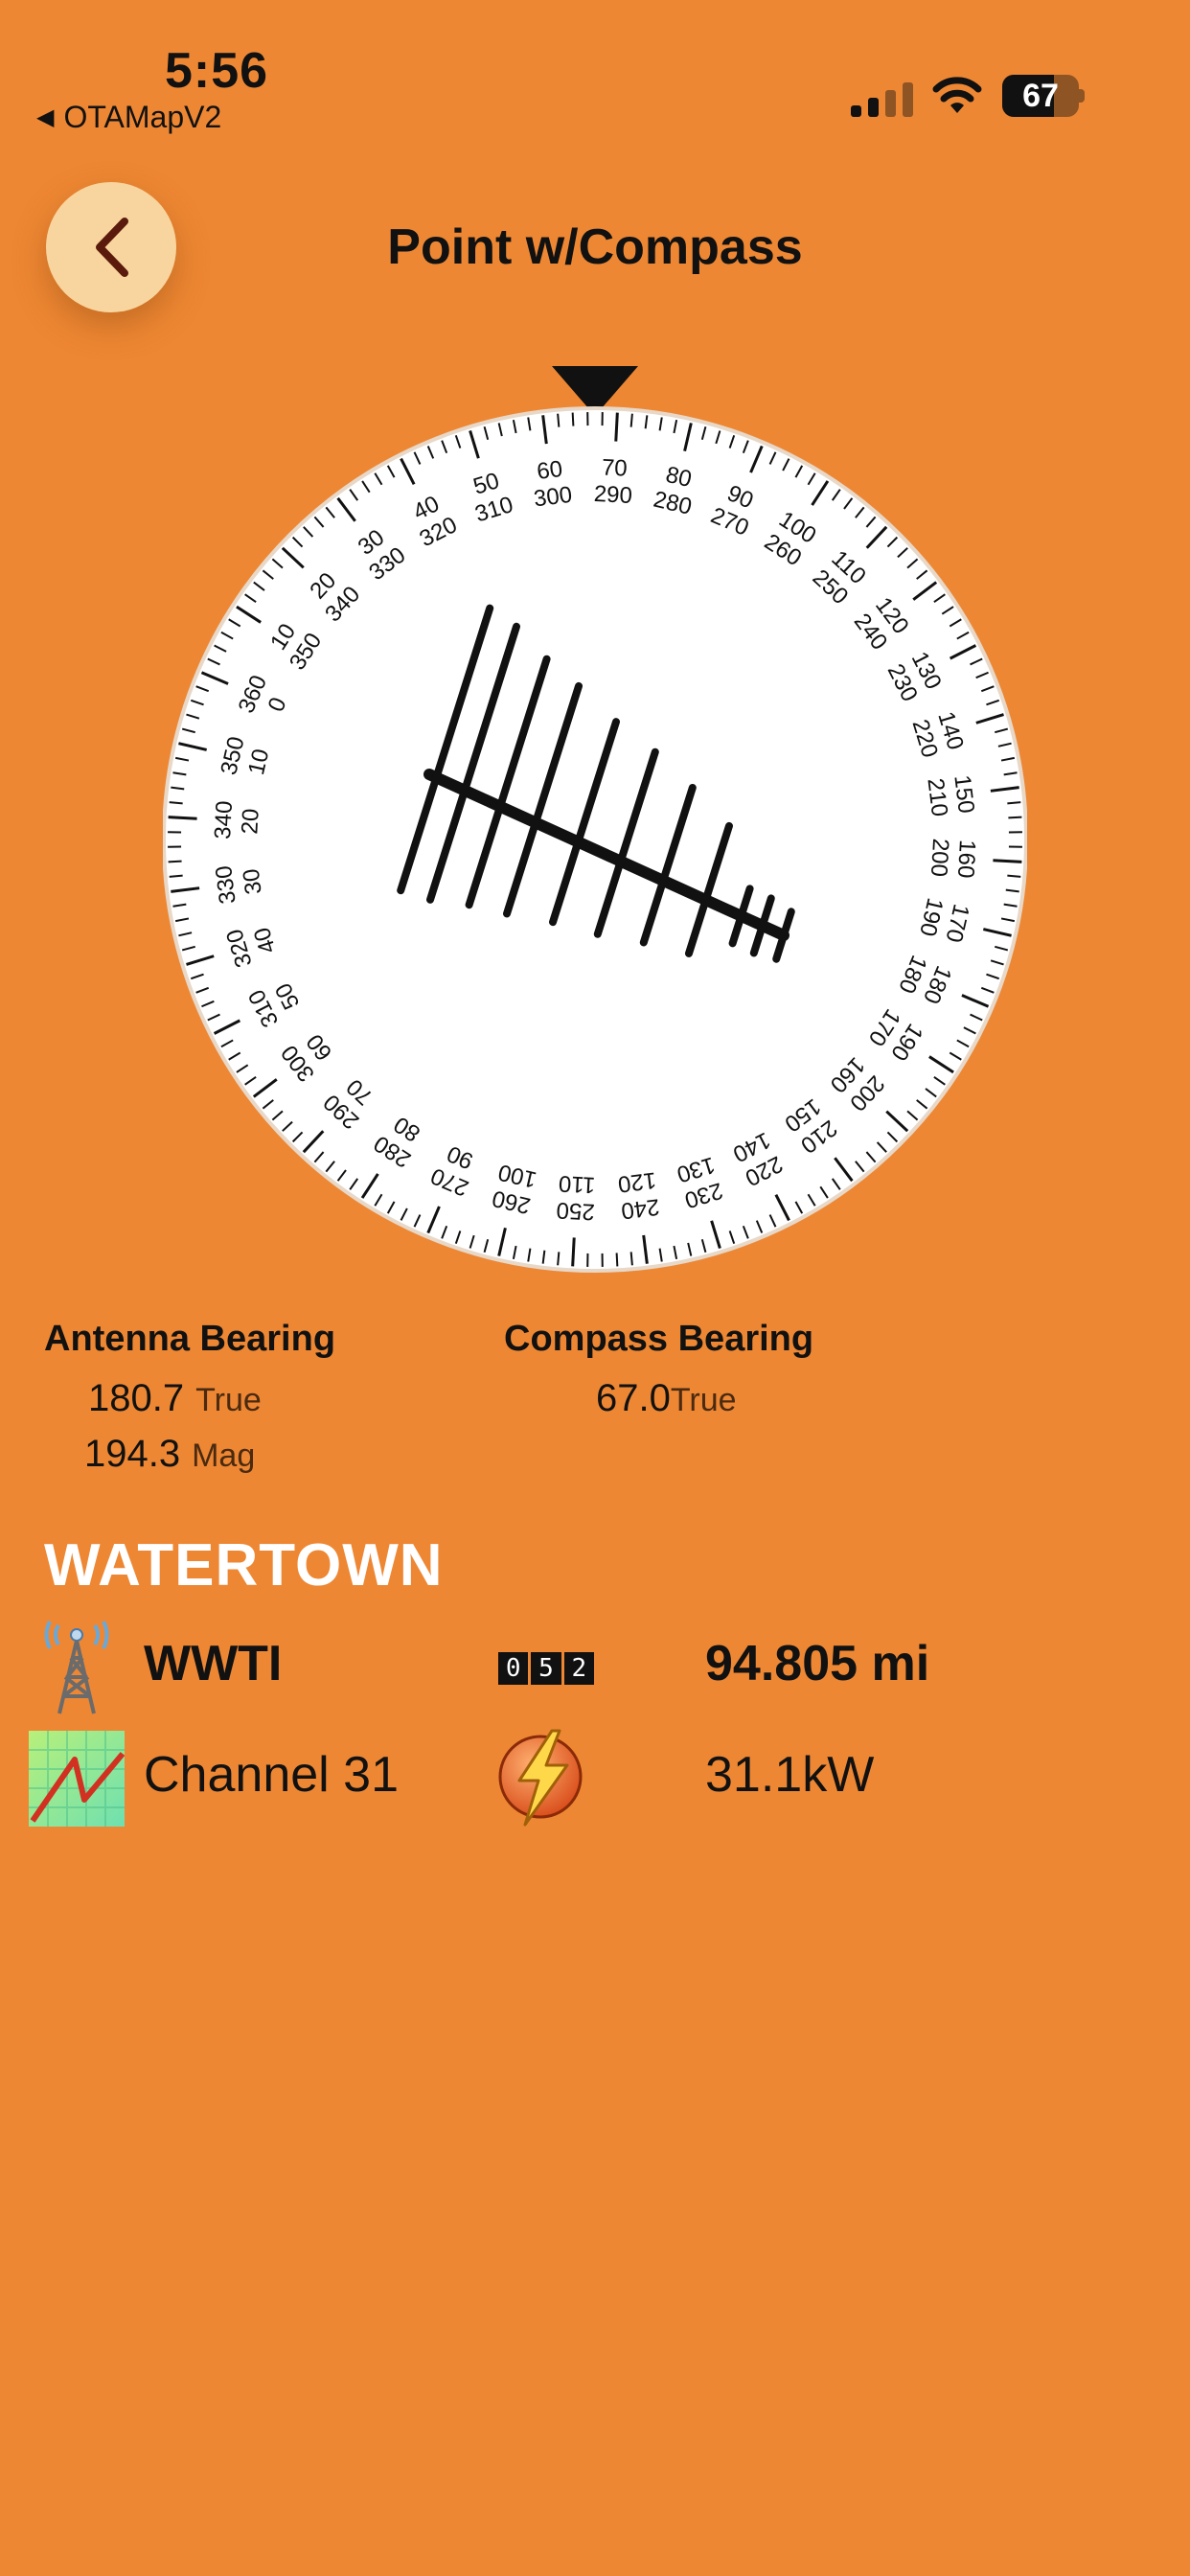  I want to click on station-callsign: WWTI, so click(214, 1663).